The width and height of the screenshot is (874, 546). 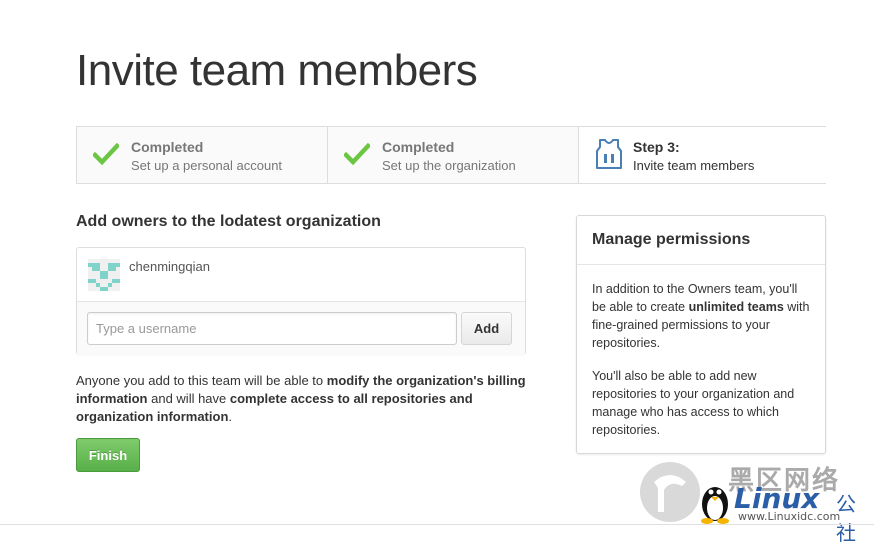 What do you see at coordinates (108, 455) in the screenshot?
I see `finish-button: Finish` at bounding box center [108, 455].